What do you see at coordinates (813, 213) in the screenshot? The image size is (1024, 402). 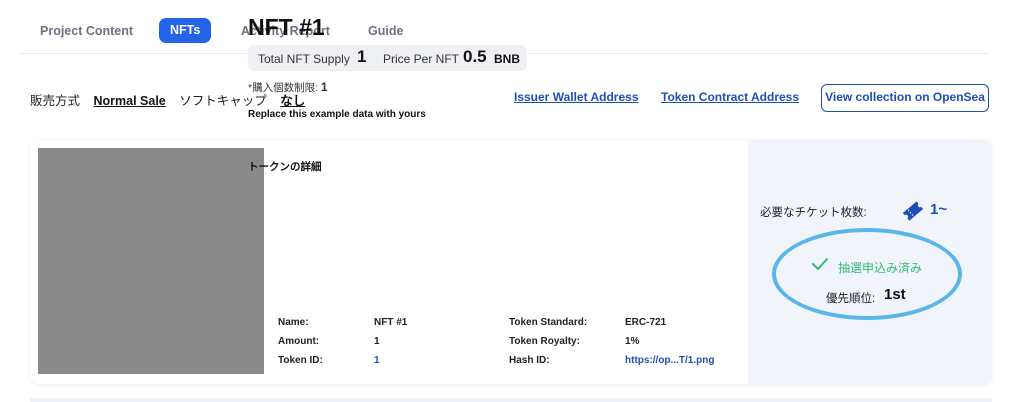 I see `ticket-count-label: 必要なチケット枚数:` at bounding box center [813, 213].